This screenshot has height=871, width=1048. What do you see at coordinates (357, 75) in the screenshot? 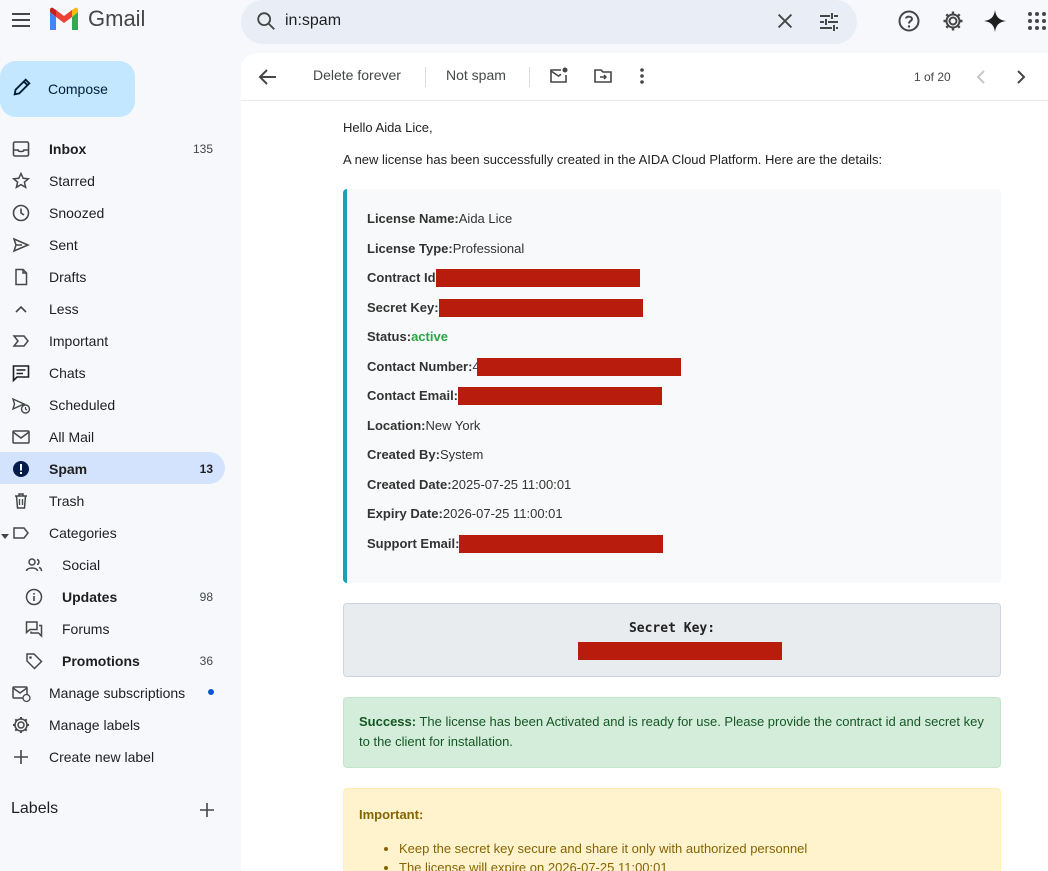
I see `delete-forever-button: Delete forever` at bounding box center [357, 75].